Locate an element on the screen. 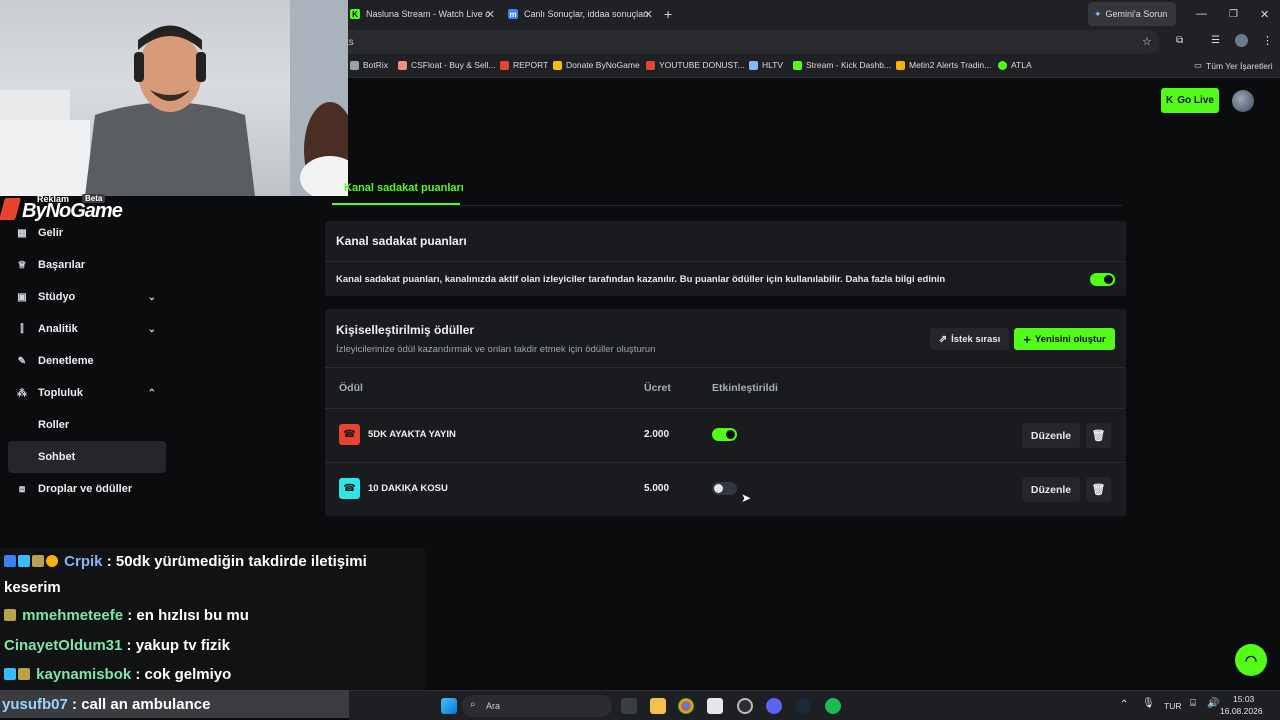  tab-loyalty-points: Kanal sadakat puanları is located at coordinates (404, 188).